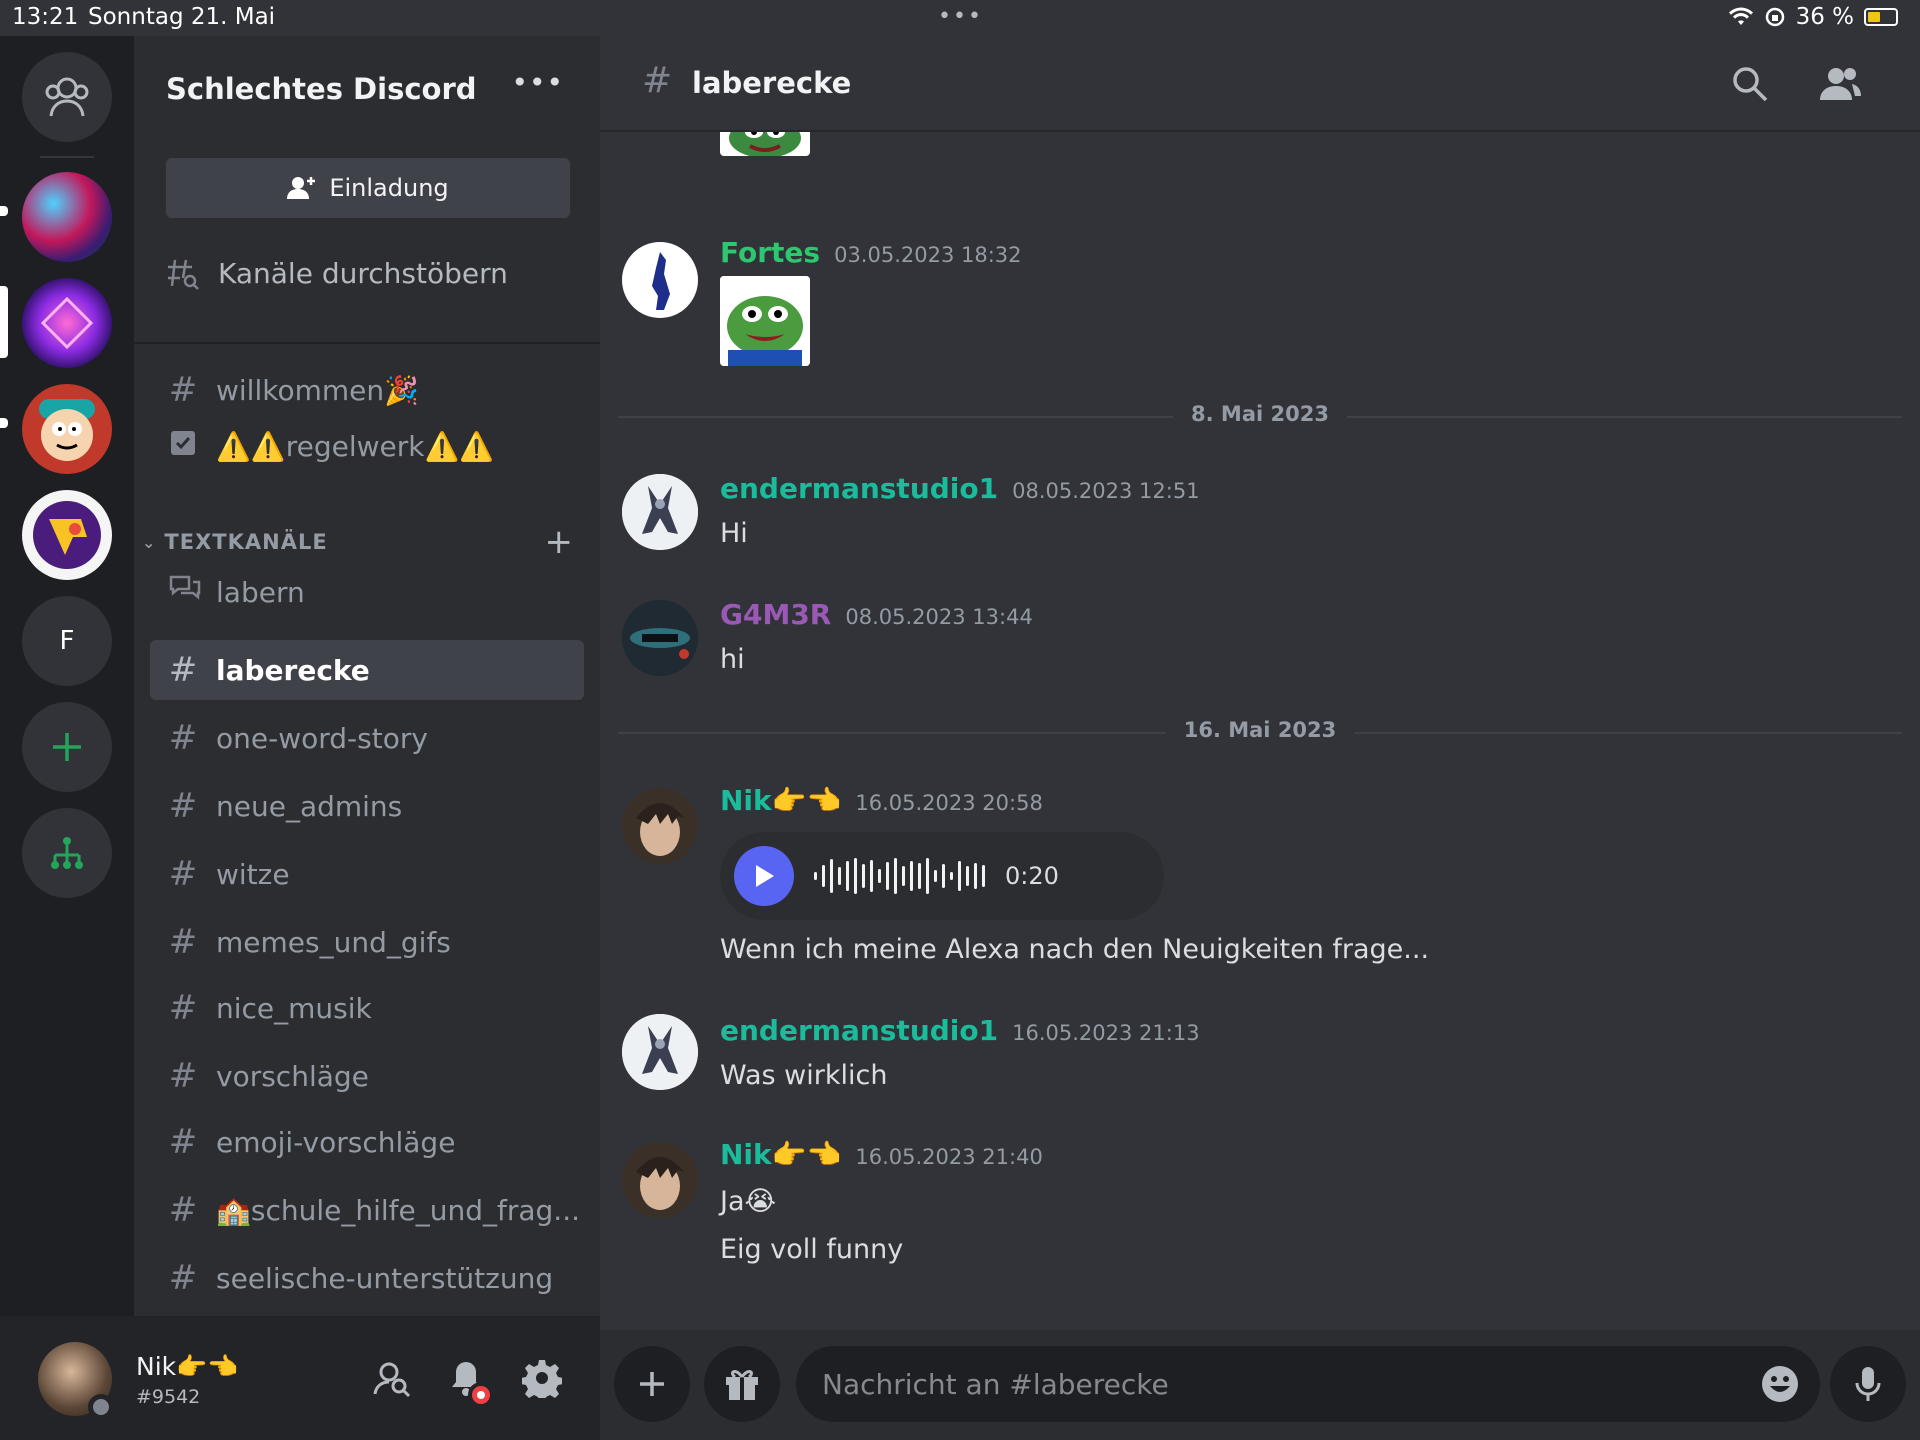 This screenshot has height=1440, width=1920. Describe the element at coordinates (67, 747) in the screenshot. I see `add-server-button` at that location.